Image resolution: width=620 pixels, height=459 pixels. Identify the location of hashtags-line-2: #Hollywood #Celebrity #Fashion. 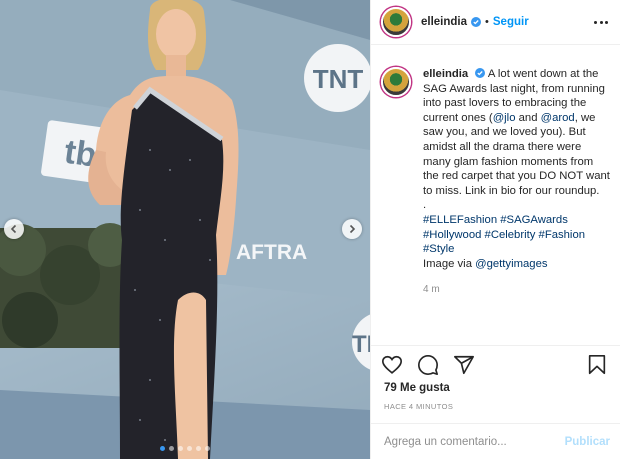
(516, 235).